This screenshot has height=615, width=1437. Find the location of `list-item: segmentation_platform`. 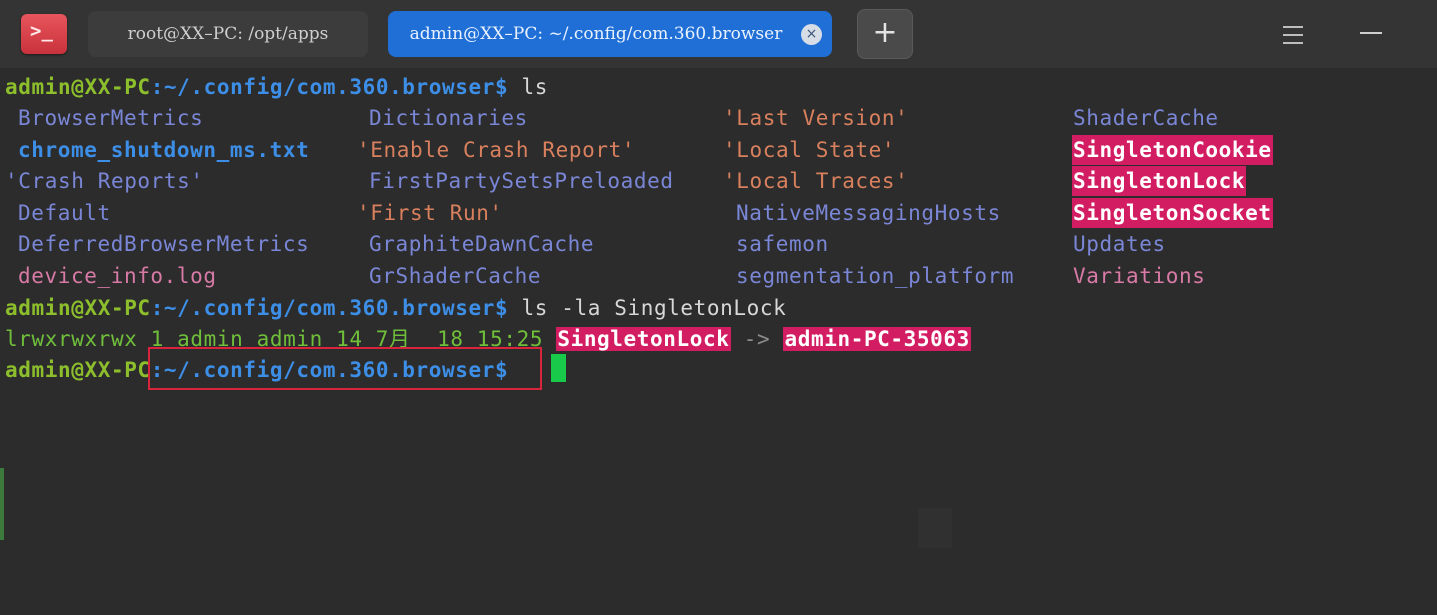

list-item: segmentation_platform is located at coordinates (875, 276).